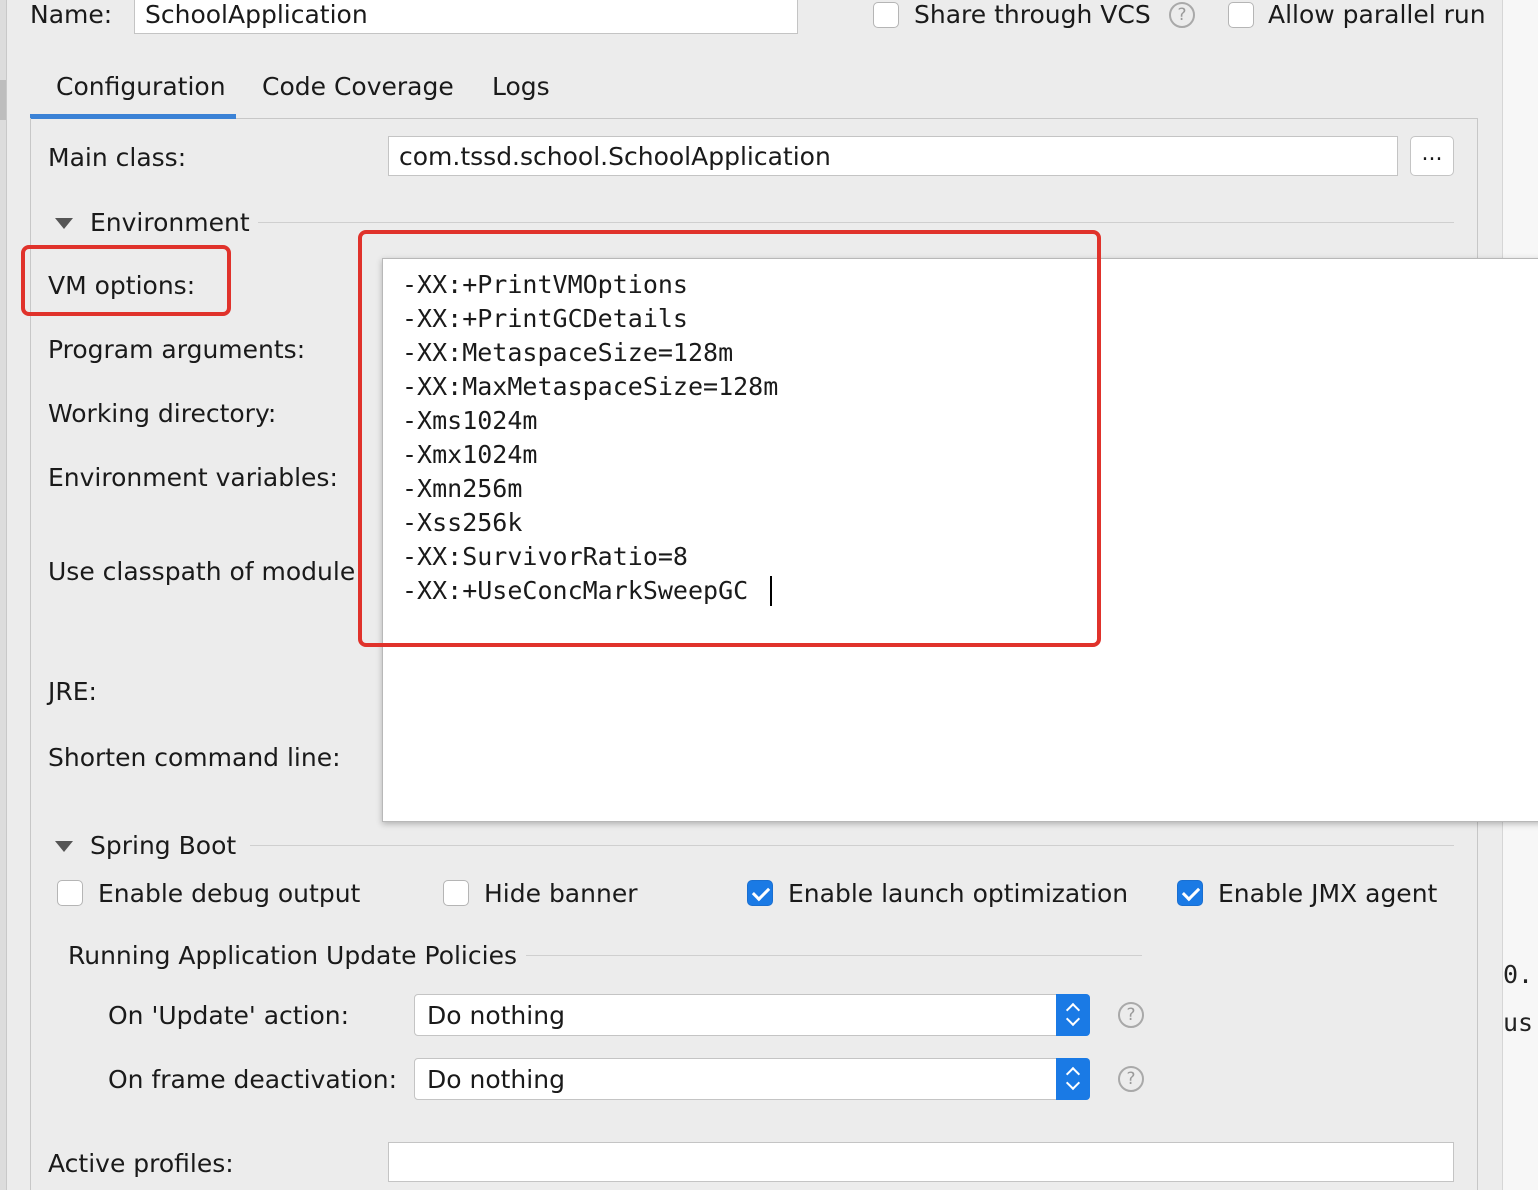 The height and width of the screenshot is (1190, 1538). I want to click on active-profiles-field, so click(921, 1162).